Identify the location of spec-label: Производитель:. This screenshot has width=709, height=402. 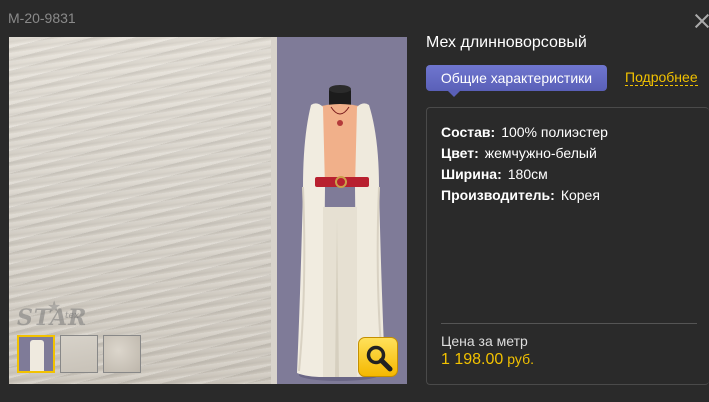
(498, 195).